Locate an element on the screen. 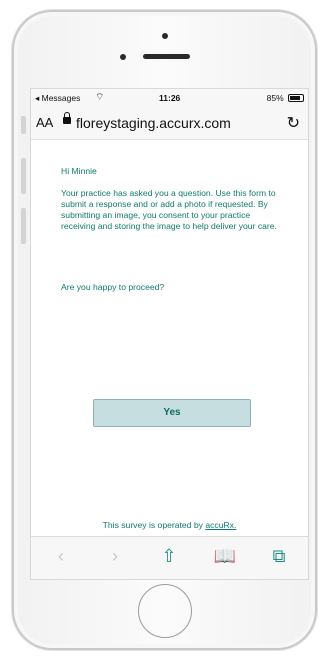 The image size is (329, 660). greeting-text: Hi Minnie is located at coordinates (79, 171).